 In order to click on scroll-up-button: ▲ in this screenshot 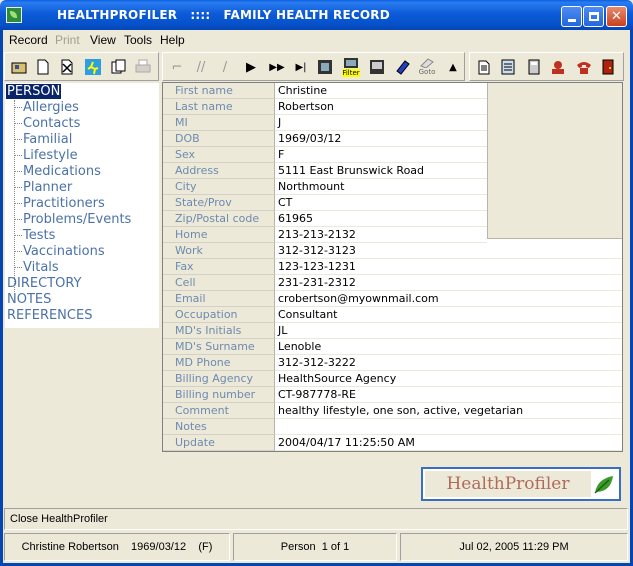, I will do `click(453, 67)`.